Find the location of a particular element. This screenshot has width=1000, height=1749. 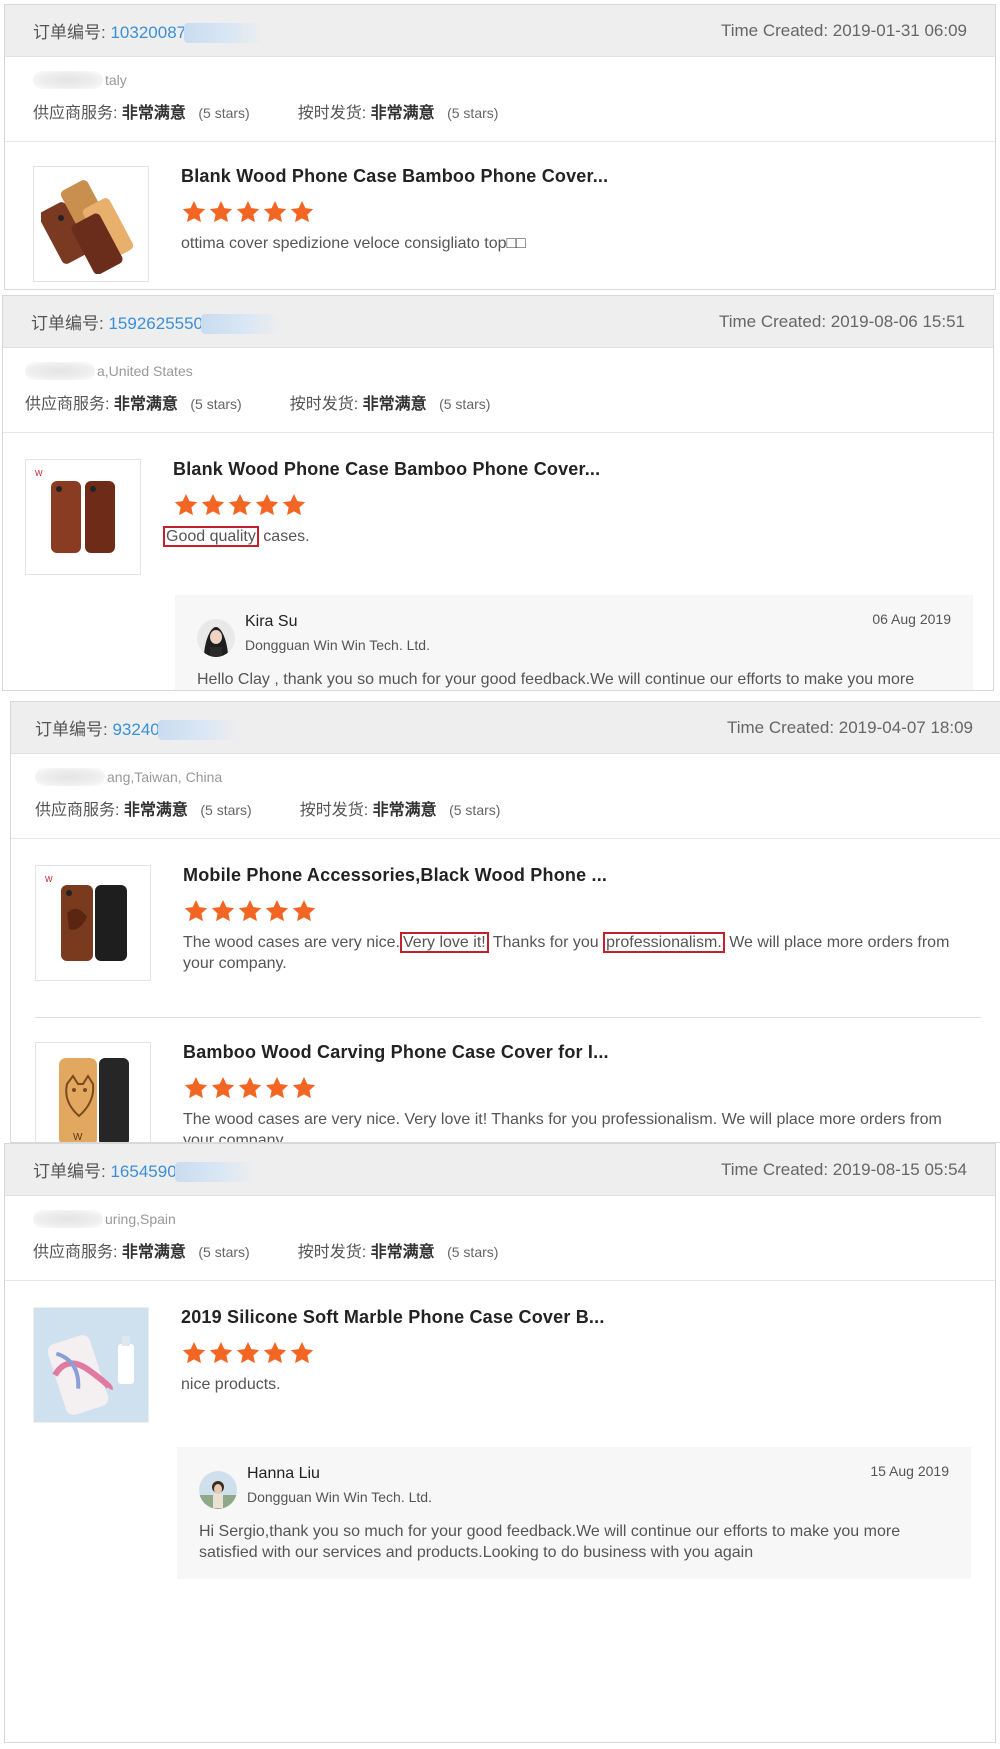

comment-text: cases. is located at coordinates (284, 536).